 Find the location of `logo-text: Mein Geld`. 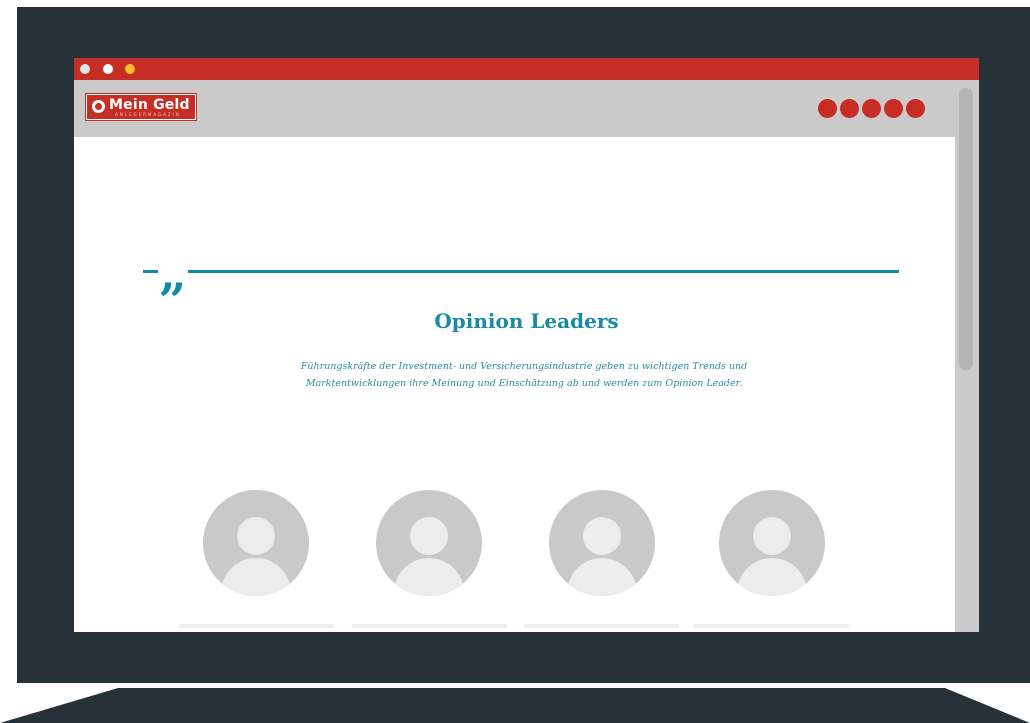

logo-text: Mein Geld is located at coordinates (149, 105).